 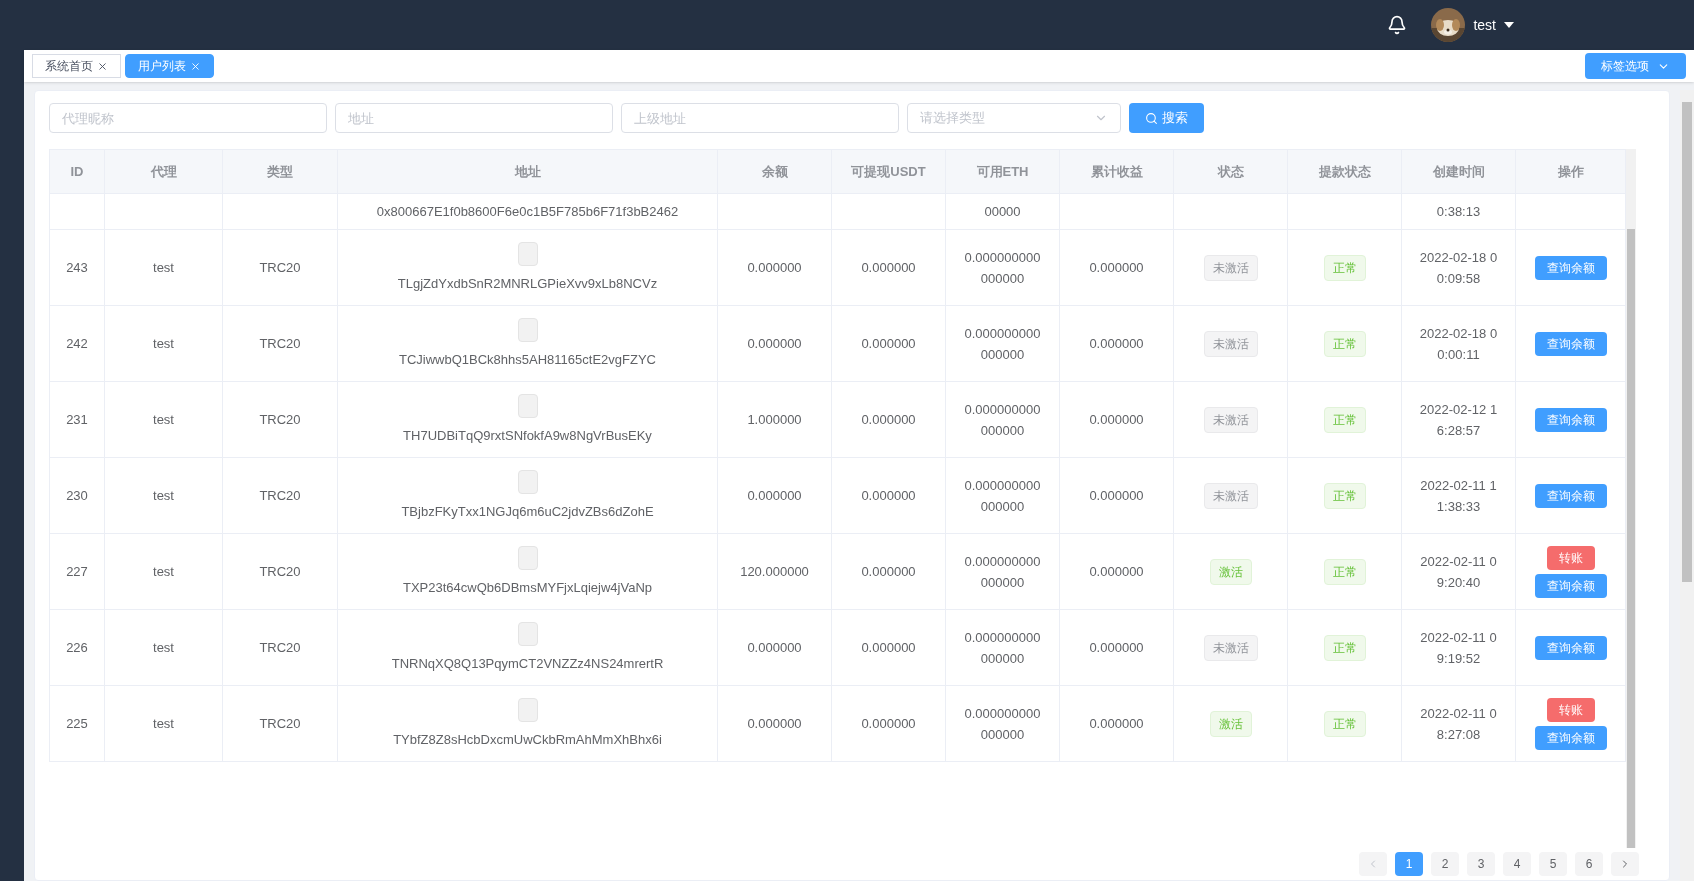 What do you see at coordinates (280, 171) in the screenshot?
I see `column-header: 类型` at bounding box center [280, 171].